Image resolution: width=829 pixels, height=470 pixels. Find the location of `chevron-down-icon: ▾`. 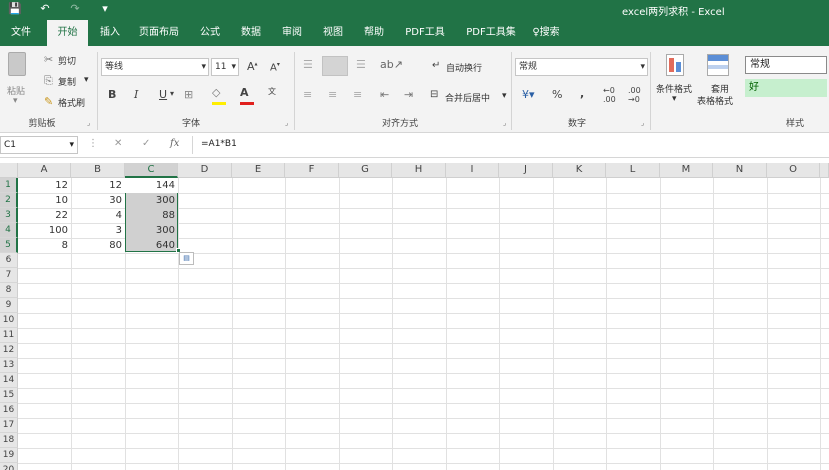

chevron-down-icon: ▾ is located at coordinates (172, 93).